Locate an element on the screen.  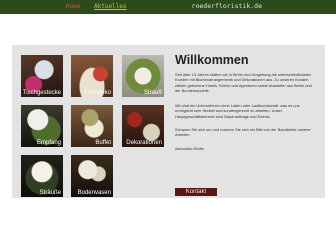
tile-label: Tischgestecke is located at coordinates (41, 93).